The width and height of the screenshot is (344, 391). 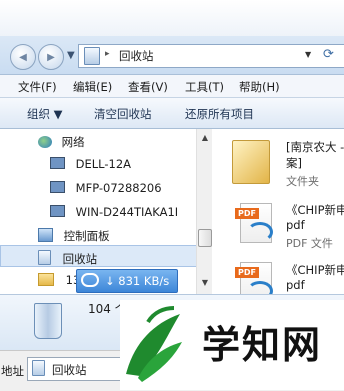 What do you see at coordinates (92, 87) in the screenshot?
I see `menu-edit: 编辑(E)` at bounding box center [92, 87].